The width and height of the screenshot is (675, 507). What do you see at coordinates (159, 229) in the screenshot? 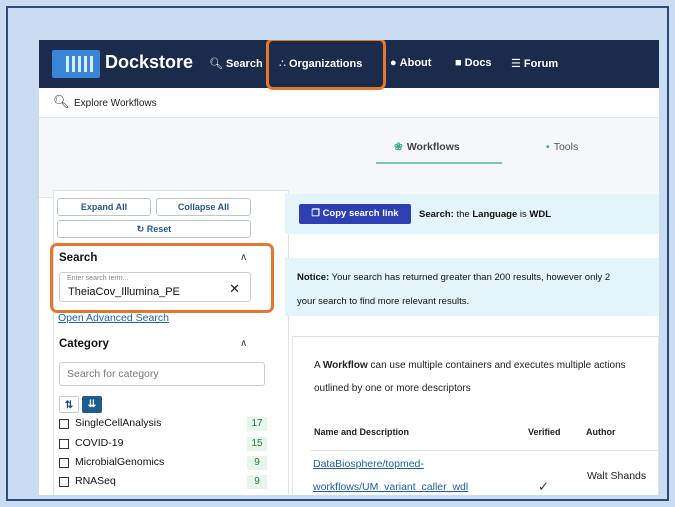
I see `reset-label: Reset` at bounding box center [159, 229].